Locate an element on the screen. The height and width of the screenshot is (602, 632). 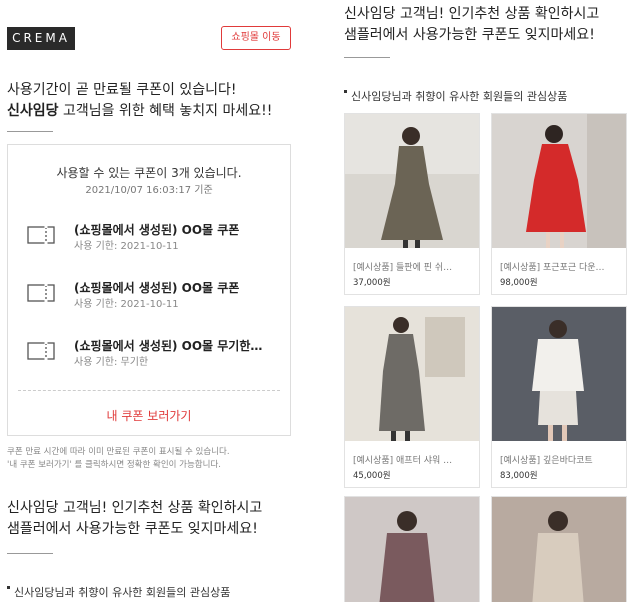
go-to-shop-button: 쇼핑몰 이동 is located at coordinates (256, 38).